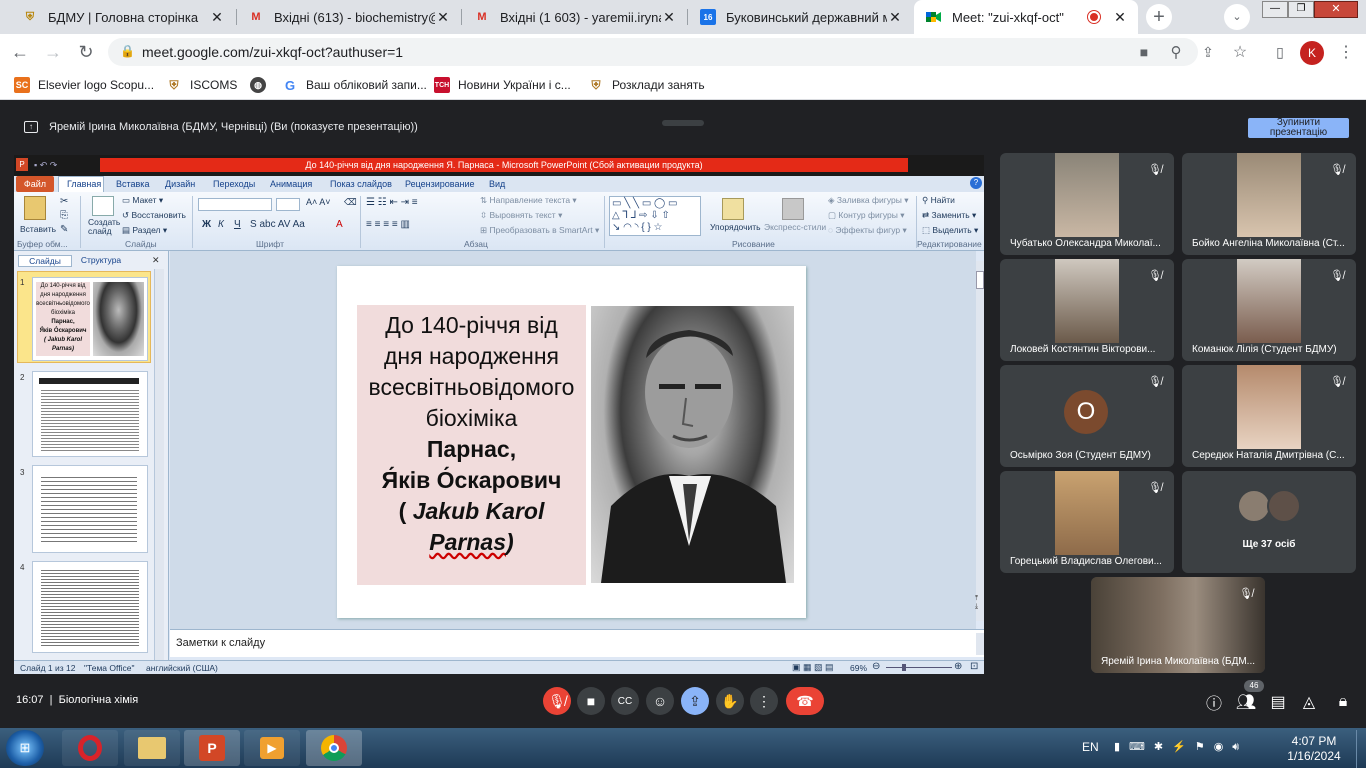  Describe the element at coordinates (733, 209) in the screenshot. I see `arrange-icon` at that location.